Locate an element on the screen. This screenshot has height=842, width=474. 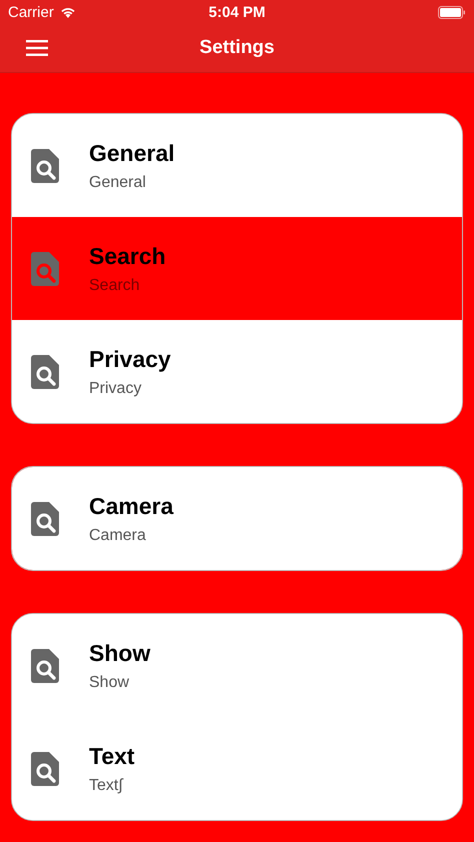
settings-row: Search Search is located at coordinates (237, 268).